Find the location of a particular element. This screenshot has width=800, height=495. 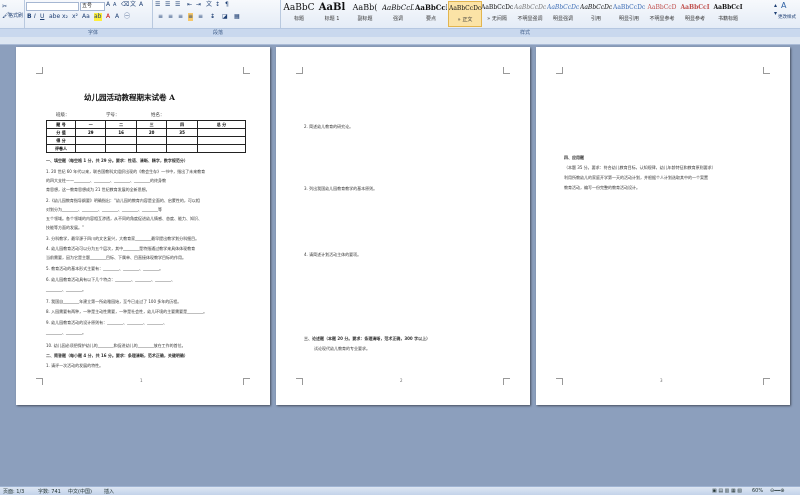

shrink-font-icon: A is located at coordinates (114, 5).